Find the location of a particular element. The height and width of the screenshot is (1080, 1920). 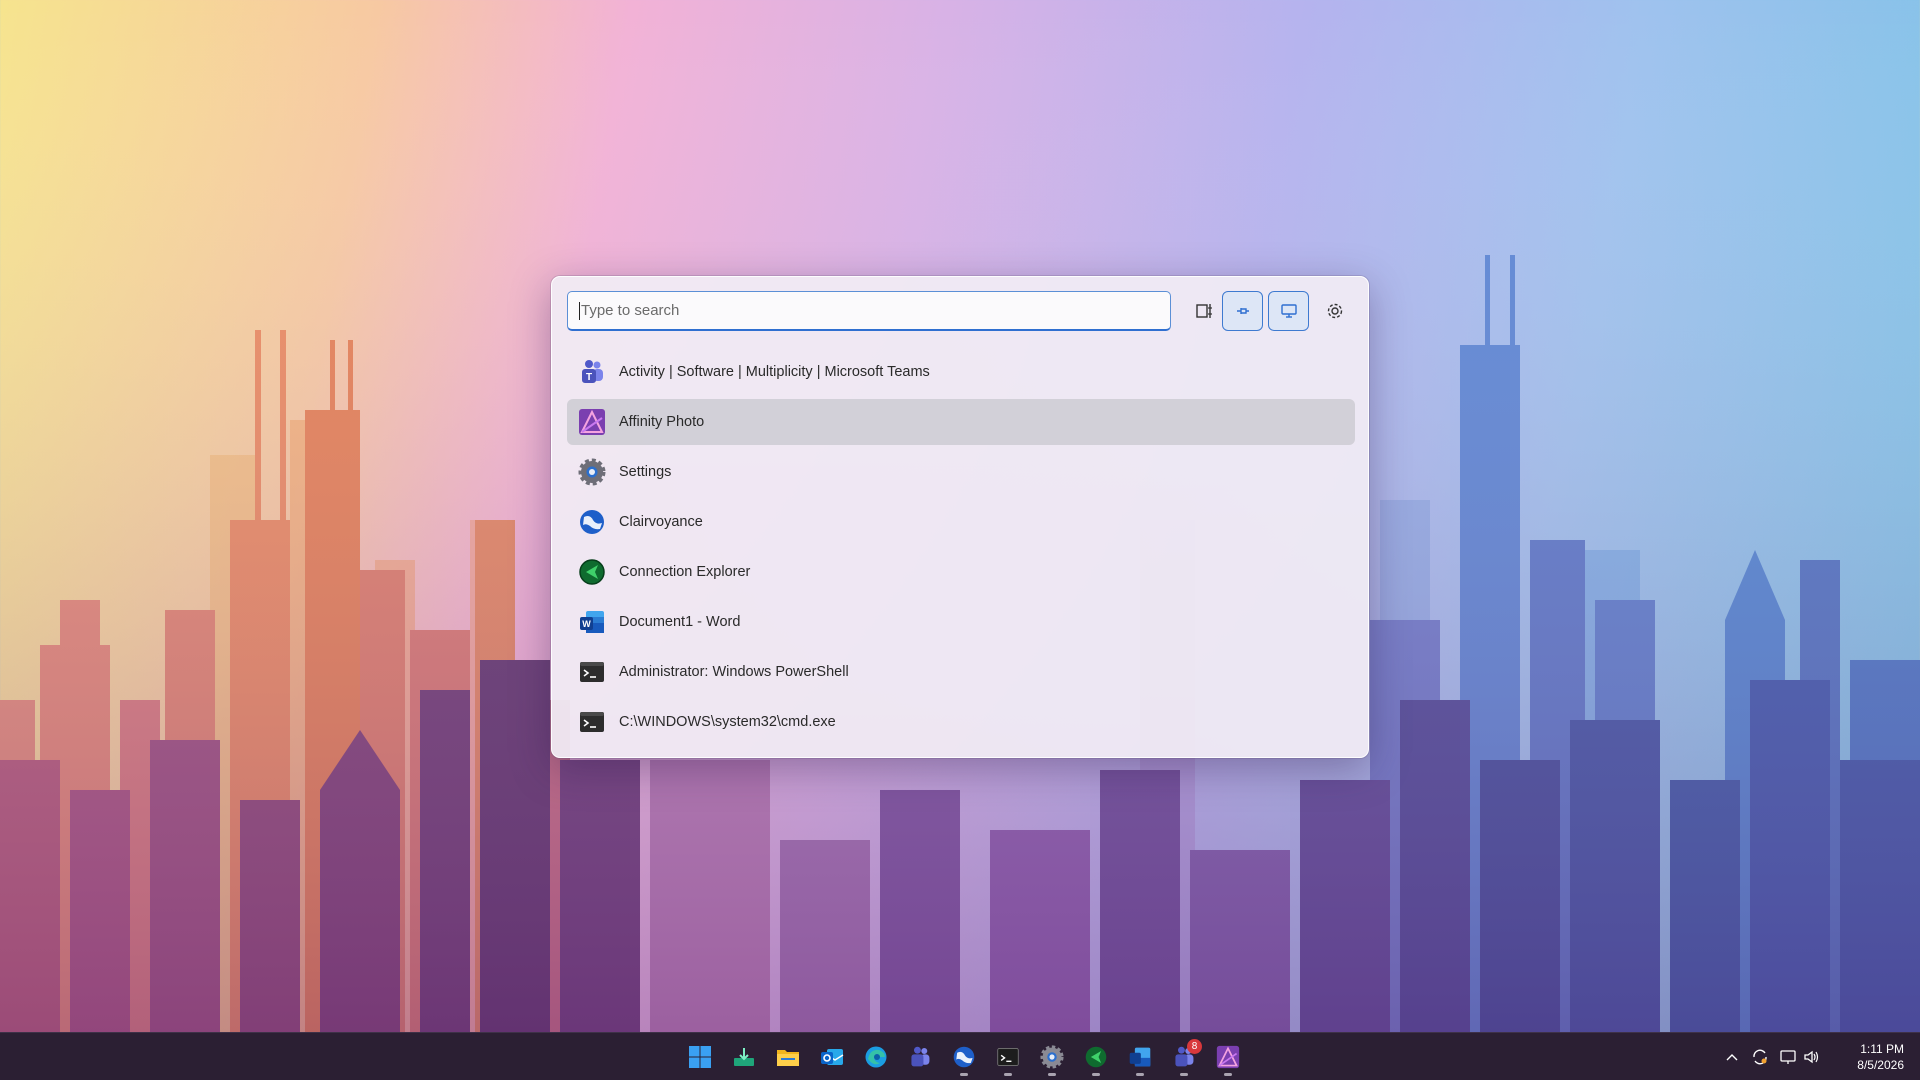

search-input is located at coordinates (861, 310).